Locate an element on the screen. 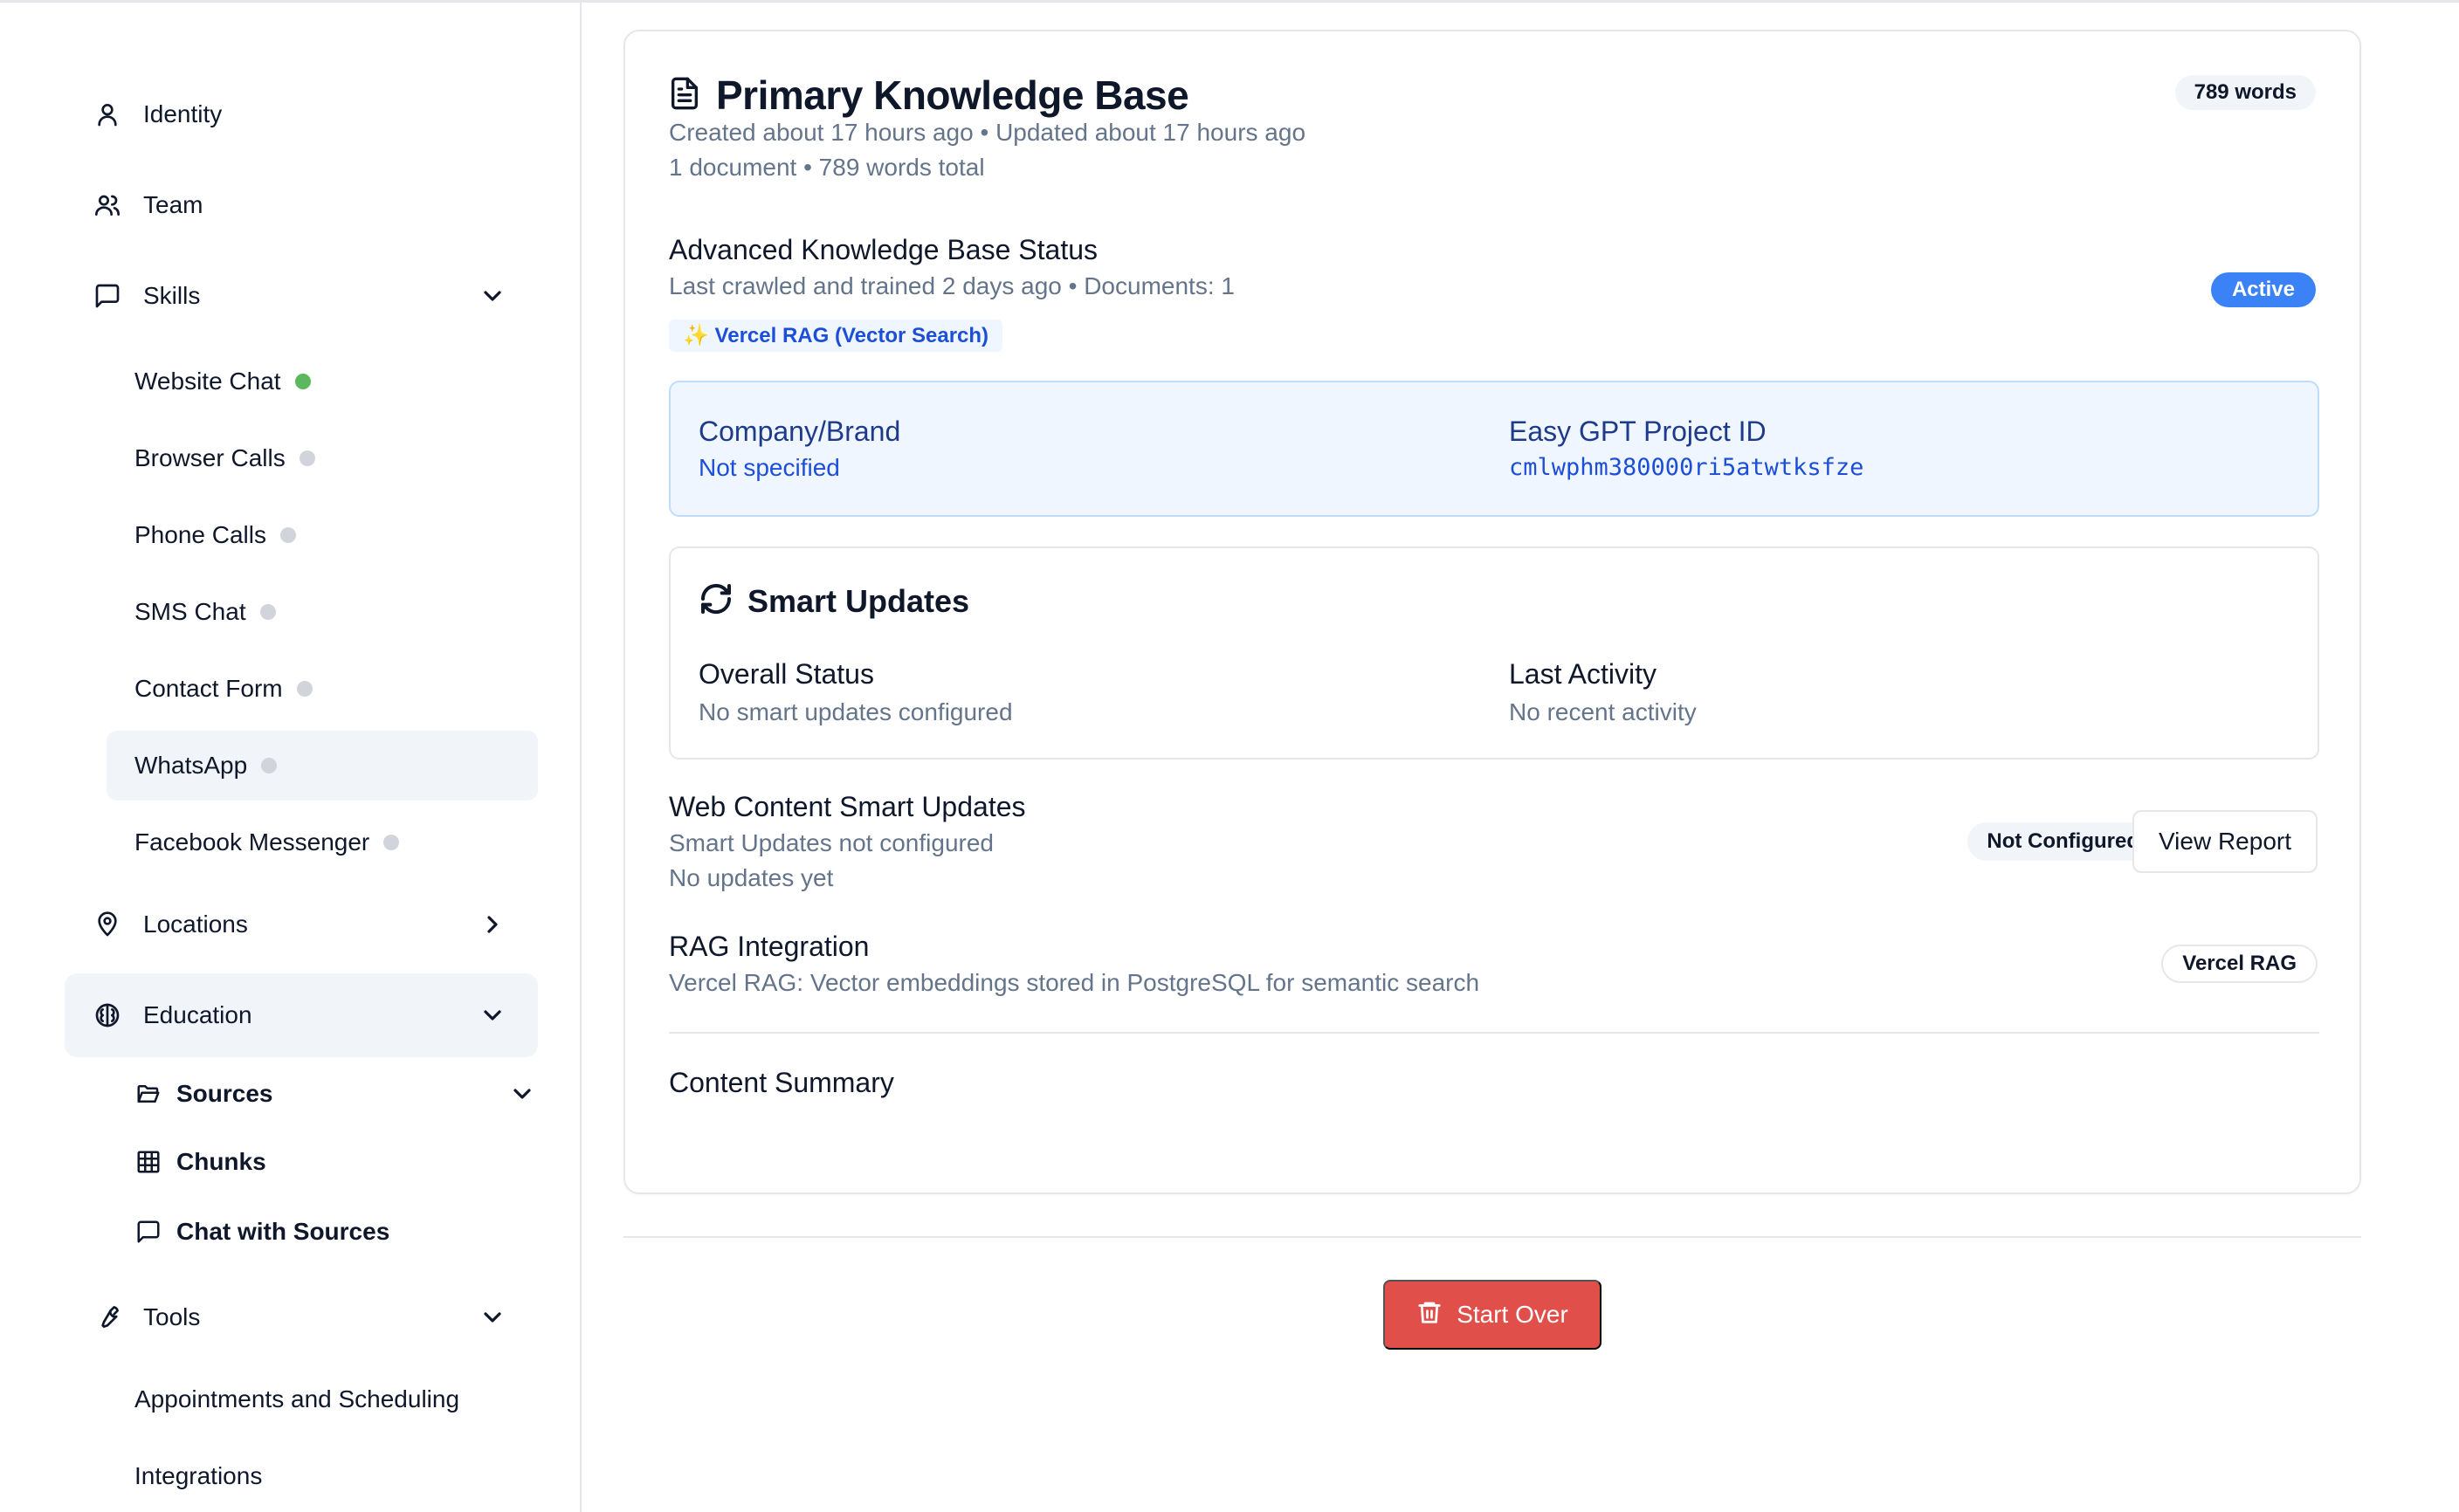 This screenshot has width=2459, height=1512. web-content-status: Smart Updates not configured is located at coordinates (831, 843).